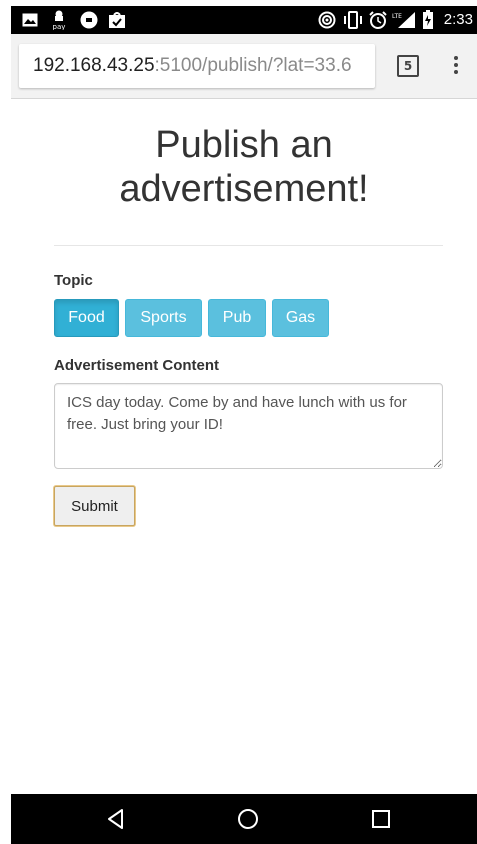  Describe the element at coordinates (163, 318) in the screenshot. I see `topic-button-sports: Sports` at that location.